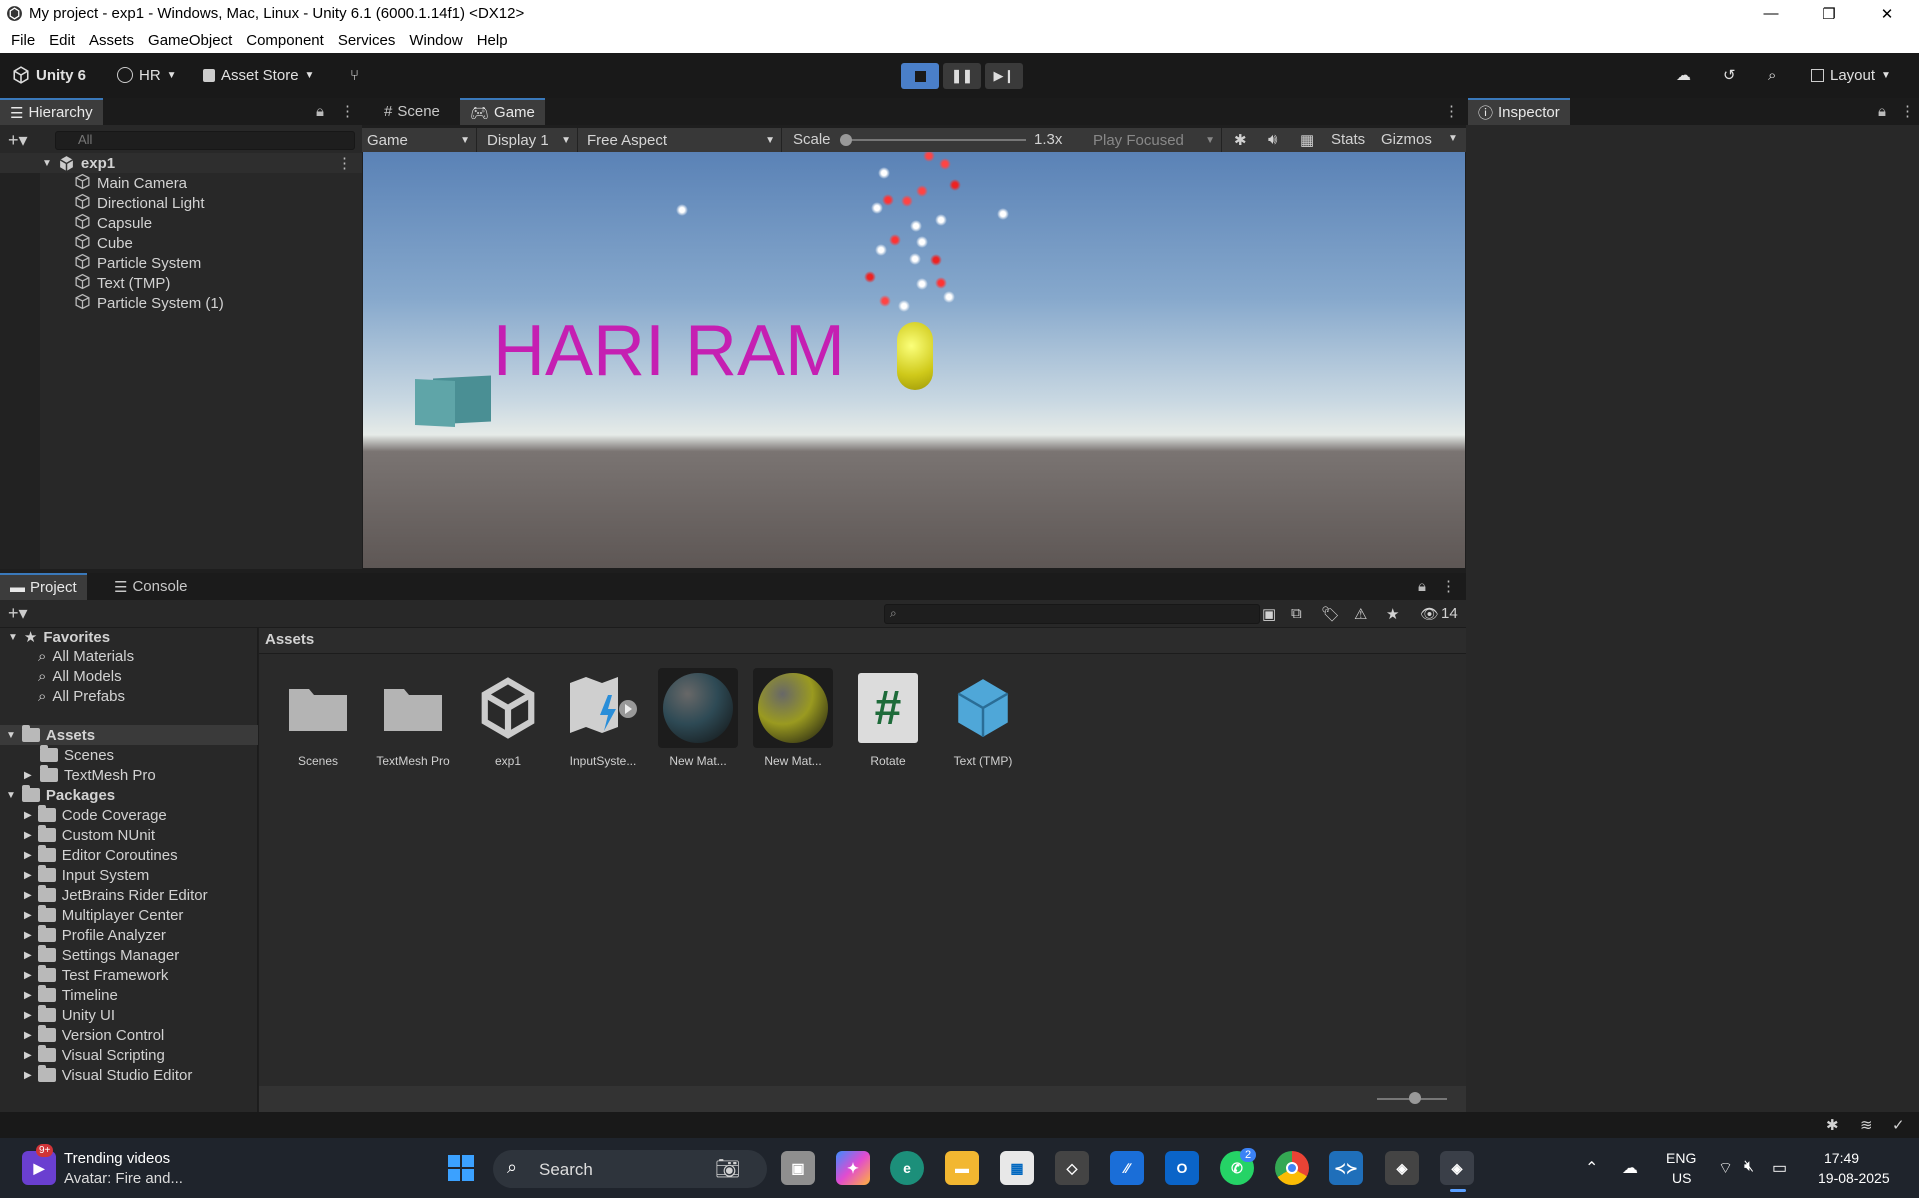 The image size is (1919, 1198). I want to click on minimize-button: —, so click(1771, 13).